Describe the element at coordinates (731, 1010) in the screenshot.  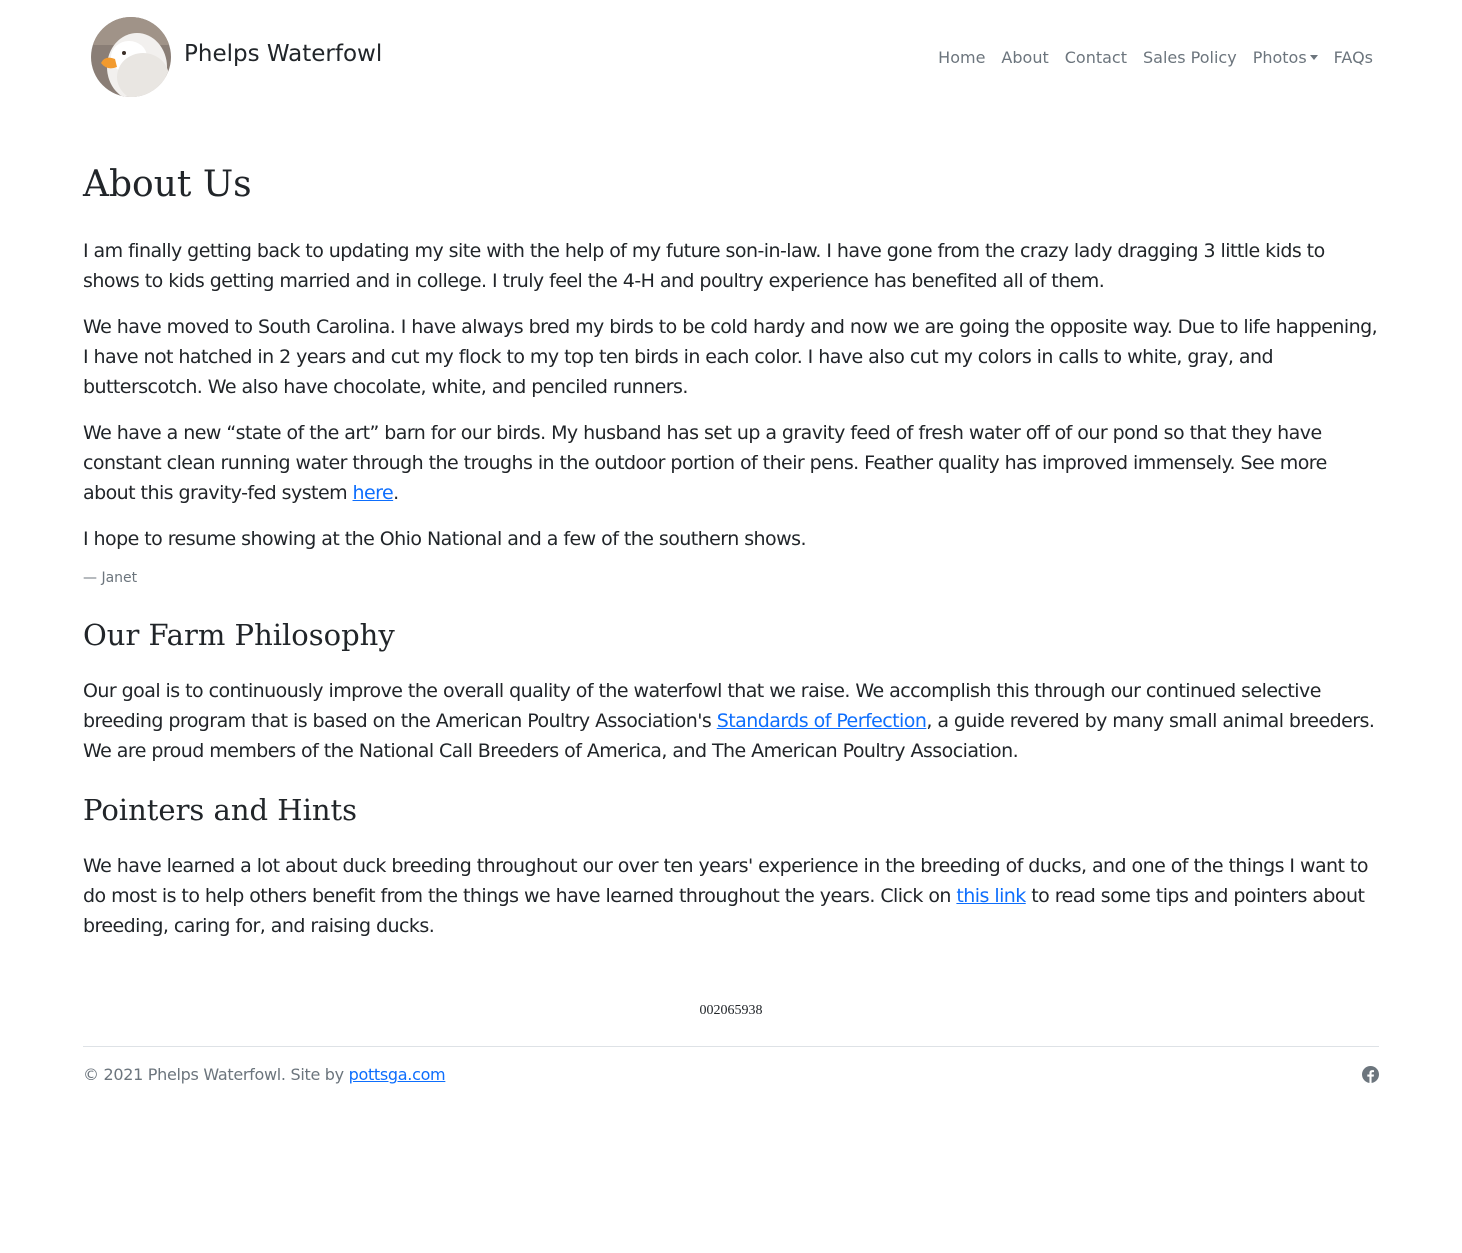
I see `visitor-counter: 002065938` at that location.